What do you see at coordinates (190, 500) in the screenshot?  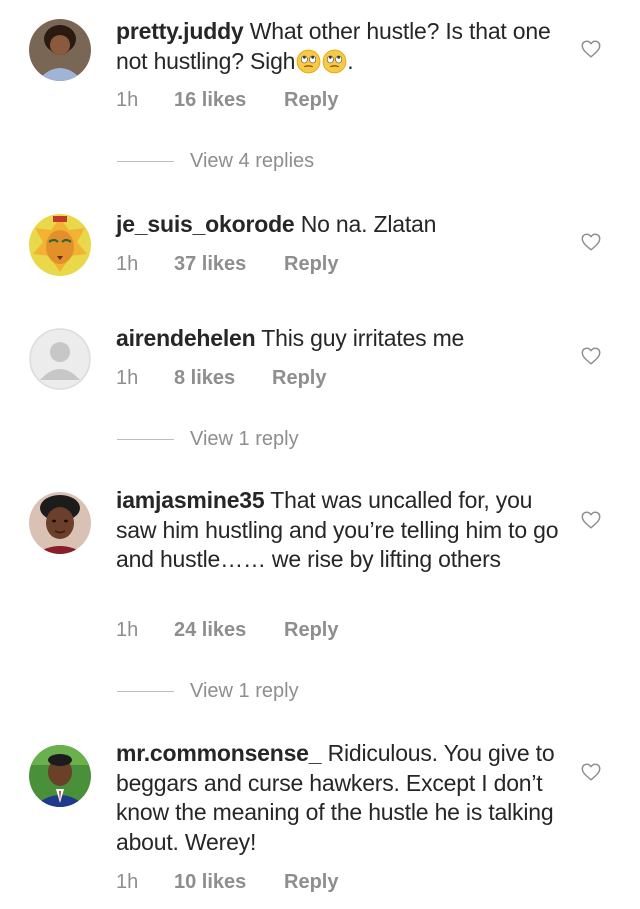 I see `username: iamjasmine35` at bounding box center [190, 500].